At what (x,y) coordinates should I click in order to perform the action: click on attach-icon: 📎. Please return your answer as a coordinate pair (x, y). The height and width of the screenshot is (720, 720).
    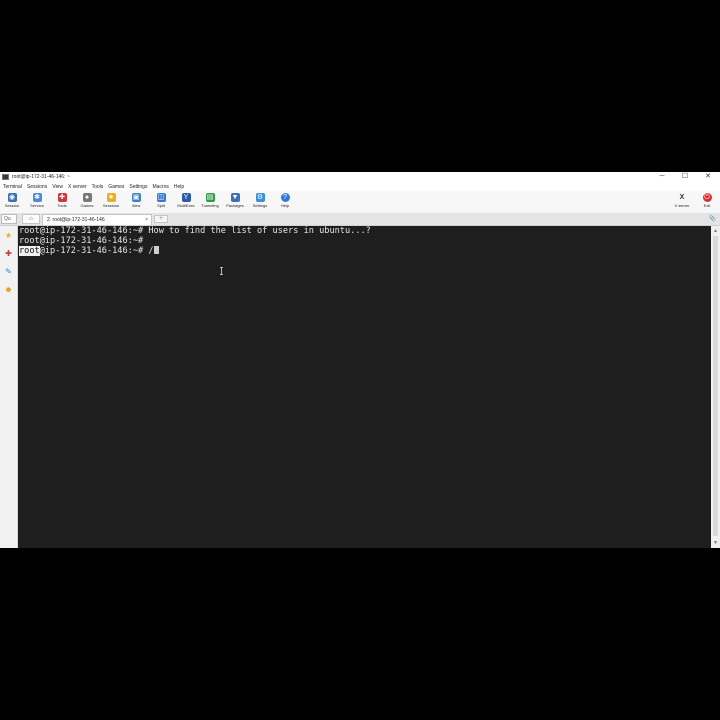
    Looking at the image, I should click on (712, 218).